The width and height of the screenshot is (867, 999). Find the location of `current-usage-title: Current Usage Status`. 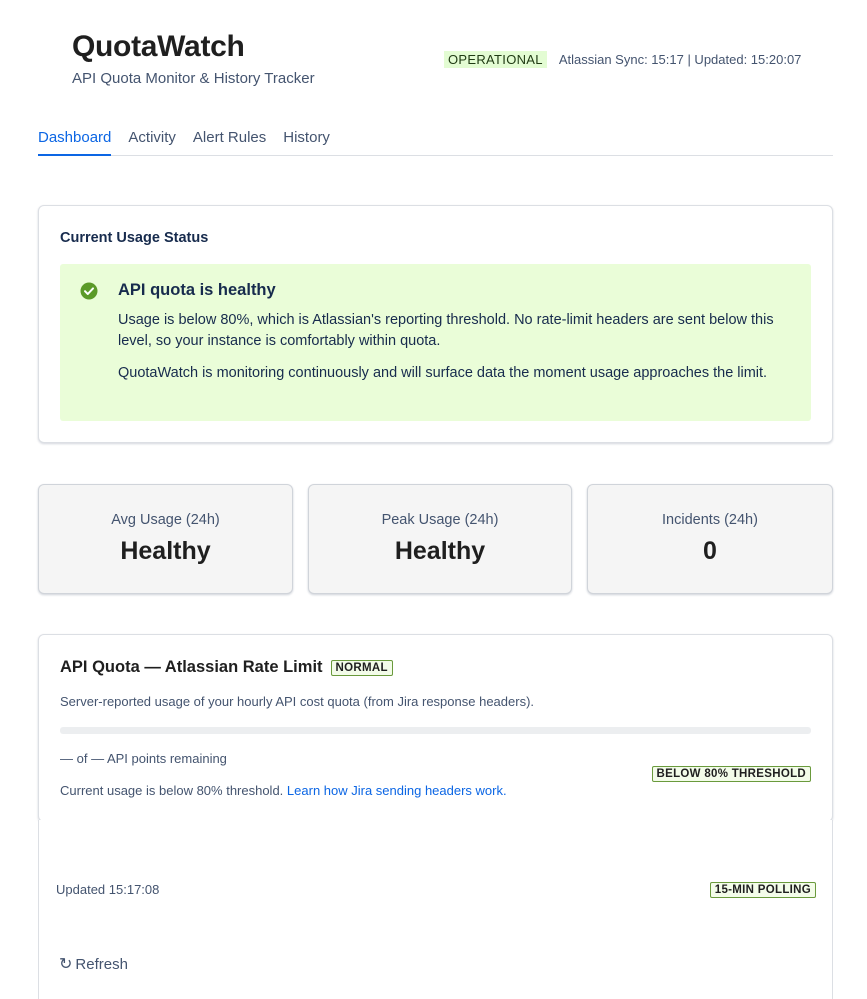

current-usage-title: Current Usage Status is located at coordinates (134, 238).